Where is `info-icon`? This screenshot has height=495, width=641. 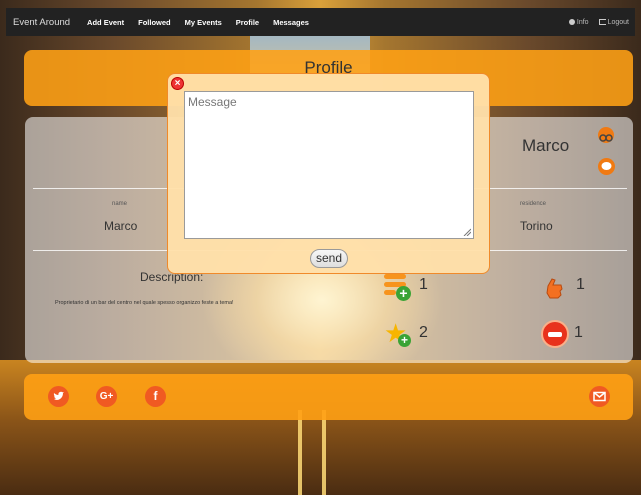
info-icon is located at coordinates (571, 22).